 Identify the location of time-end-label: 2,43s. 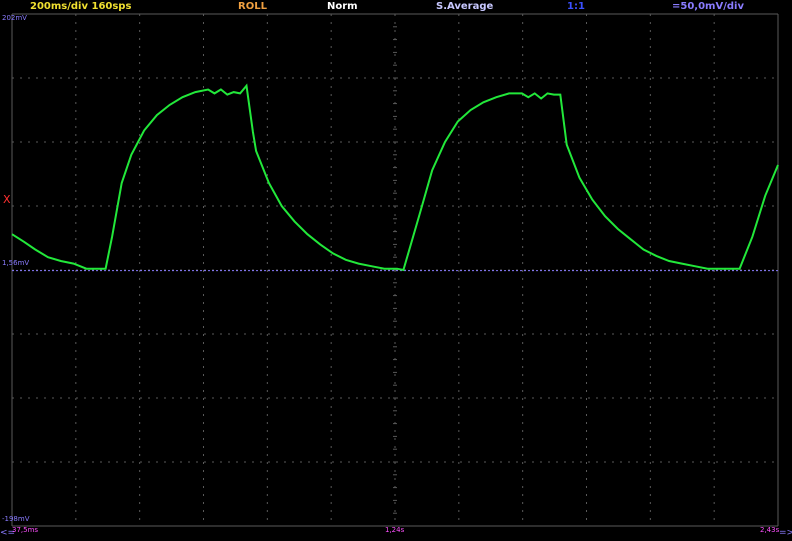
(770, 530).